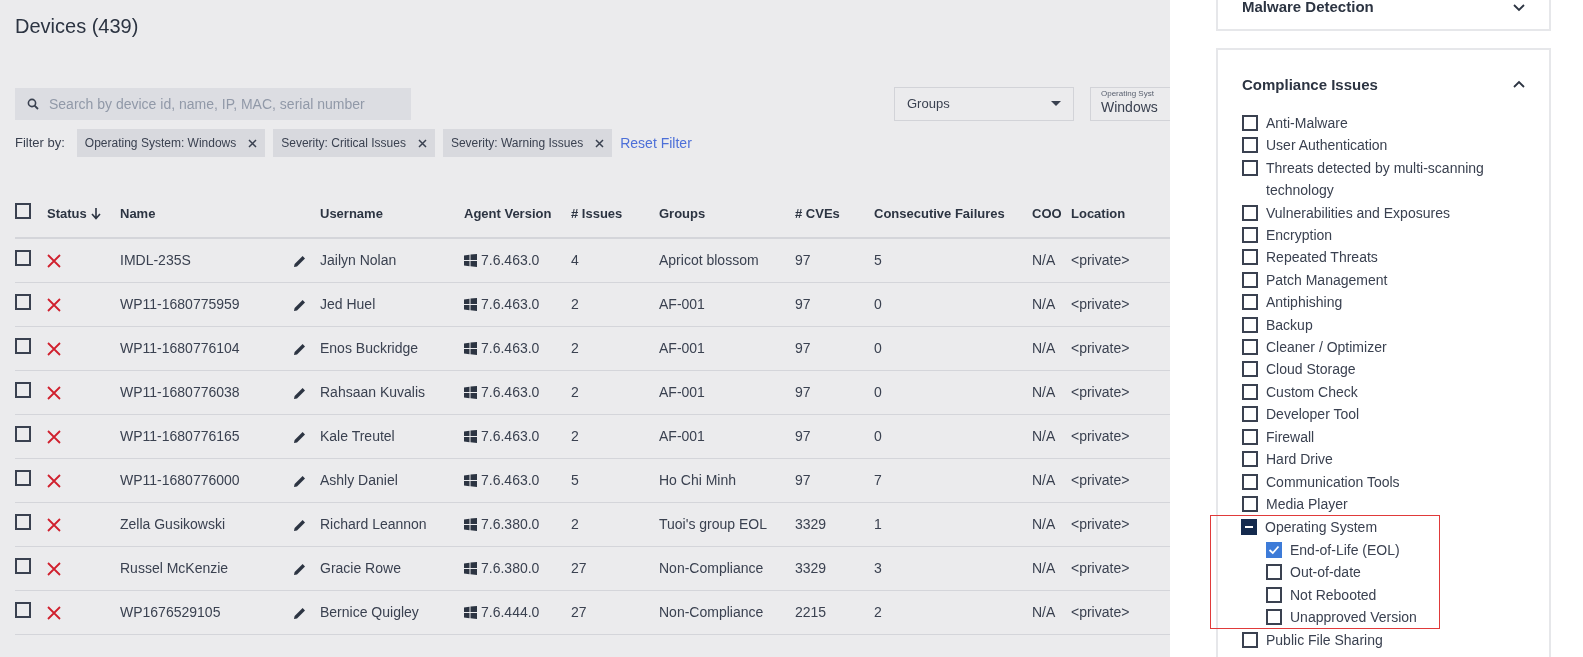 The width and height of the screenshot is (1583, 657). What do you see at coordinates (1395, 179) in the screenshot?
I see `checkbox-label: Threats detected by multi-scanning technology` at bounding box center [1395, 179].